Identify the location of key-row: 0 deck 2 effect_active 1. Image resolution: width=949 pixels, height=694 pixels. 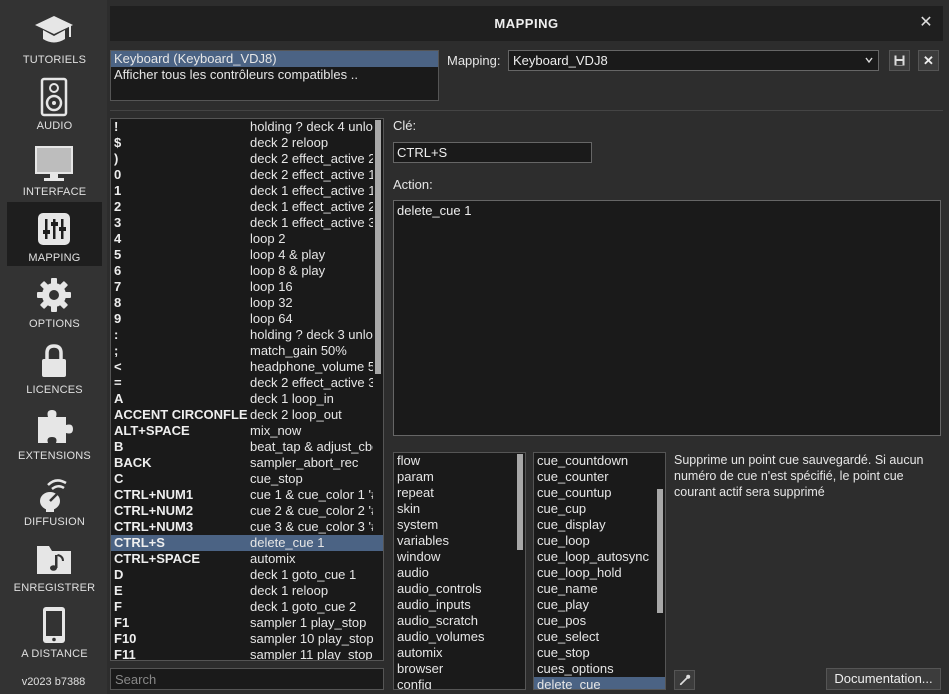
(247, 175).